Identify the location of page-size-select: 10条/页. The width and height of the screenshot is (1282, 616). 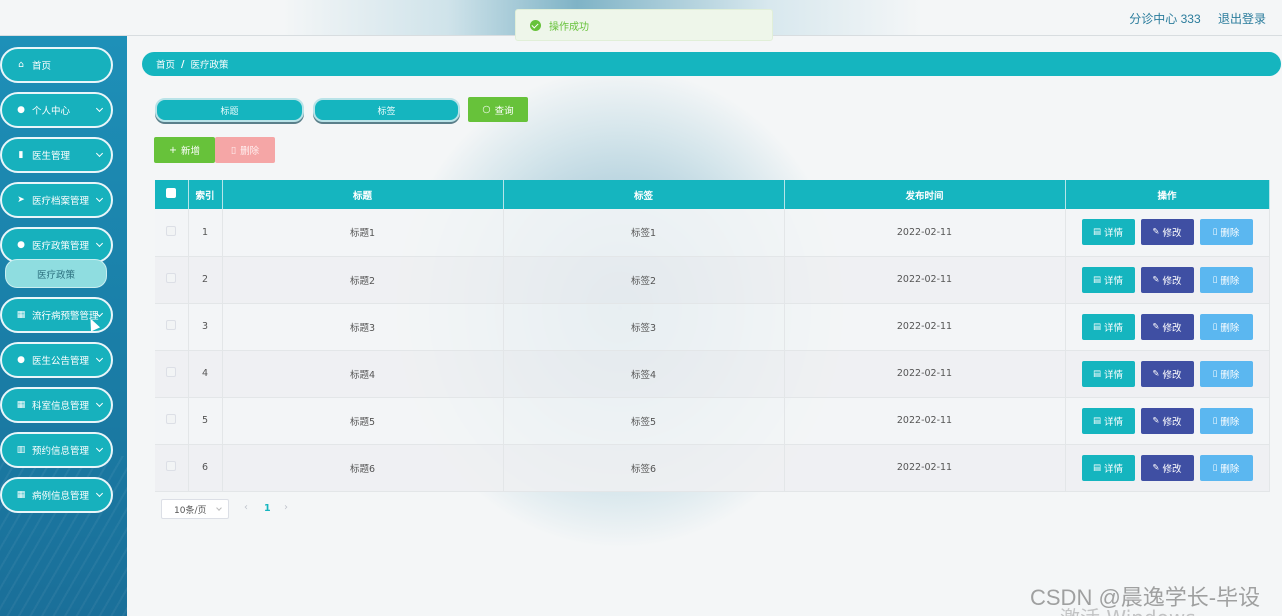
(195, 509).